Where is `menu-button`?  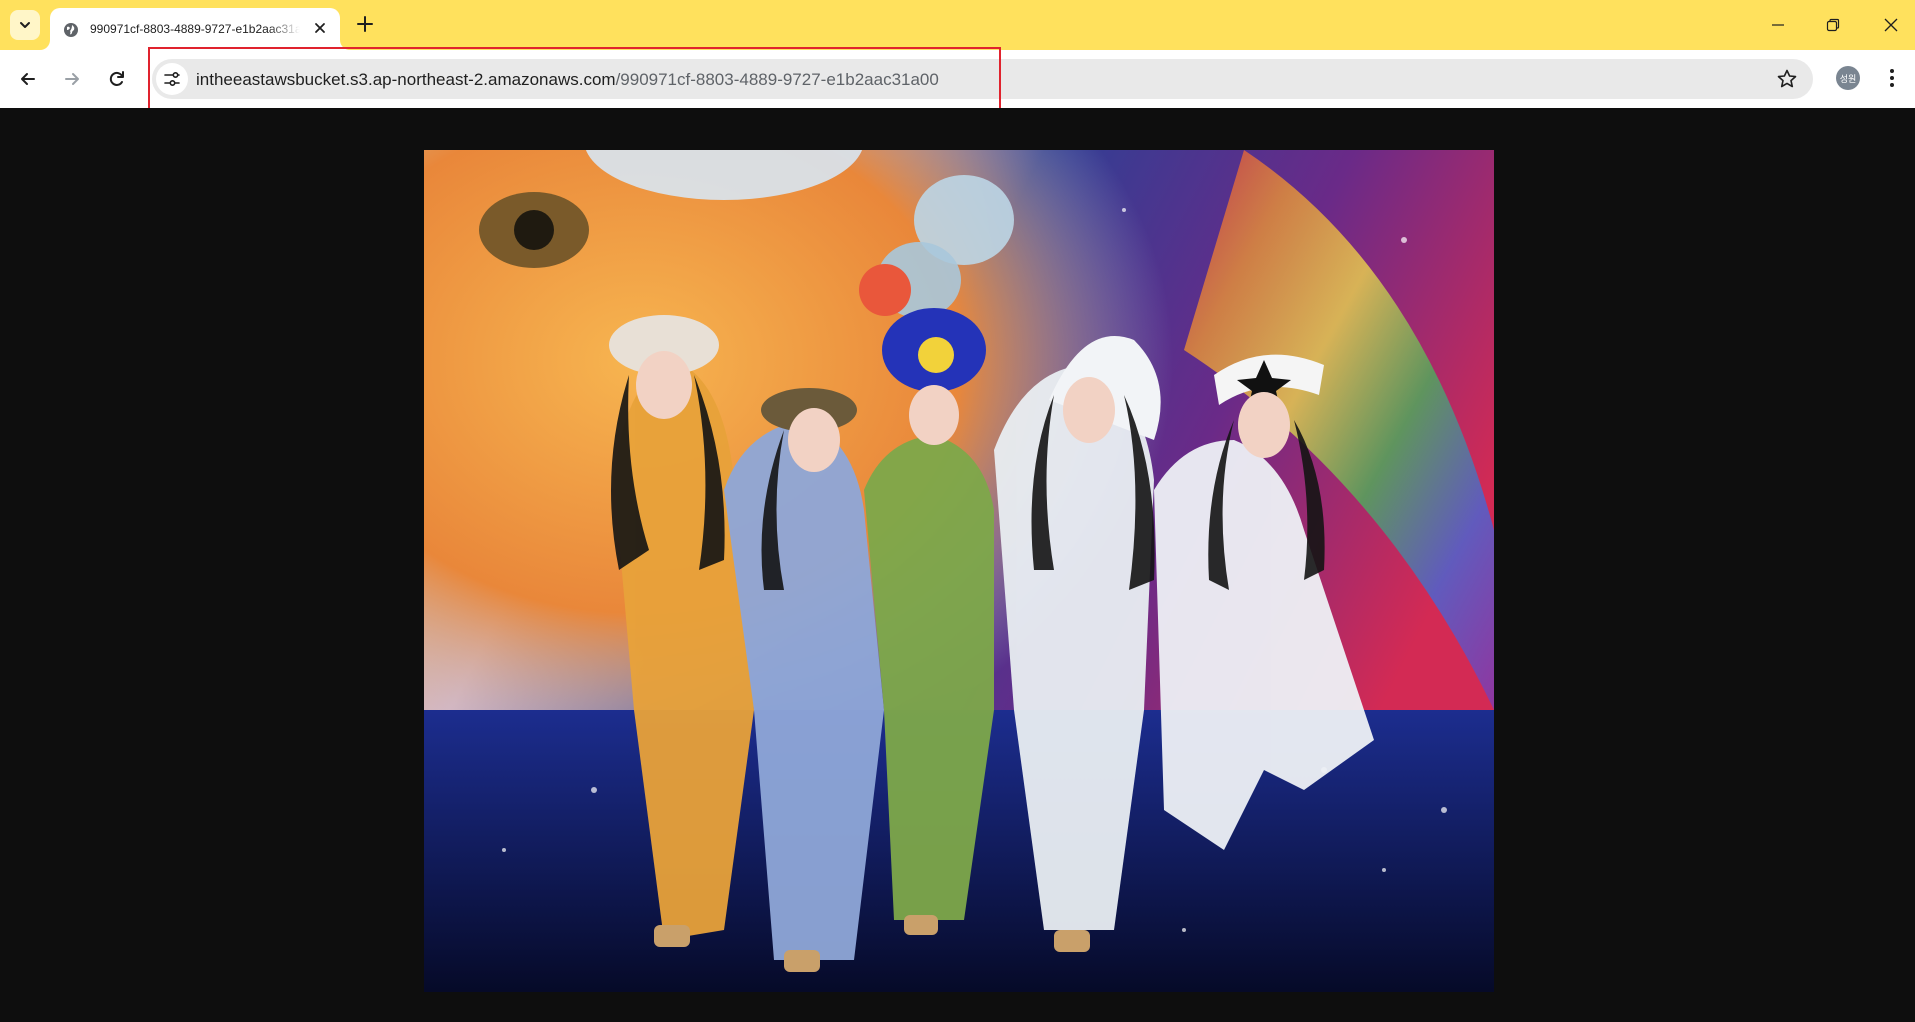
menu-button is located at coordinates (1892, 78).